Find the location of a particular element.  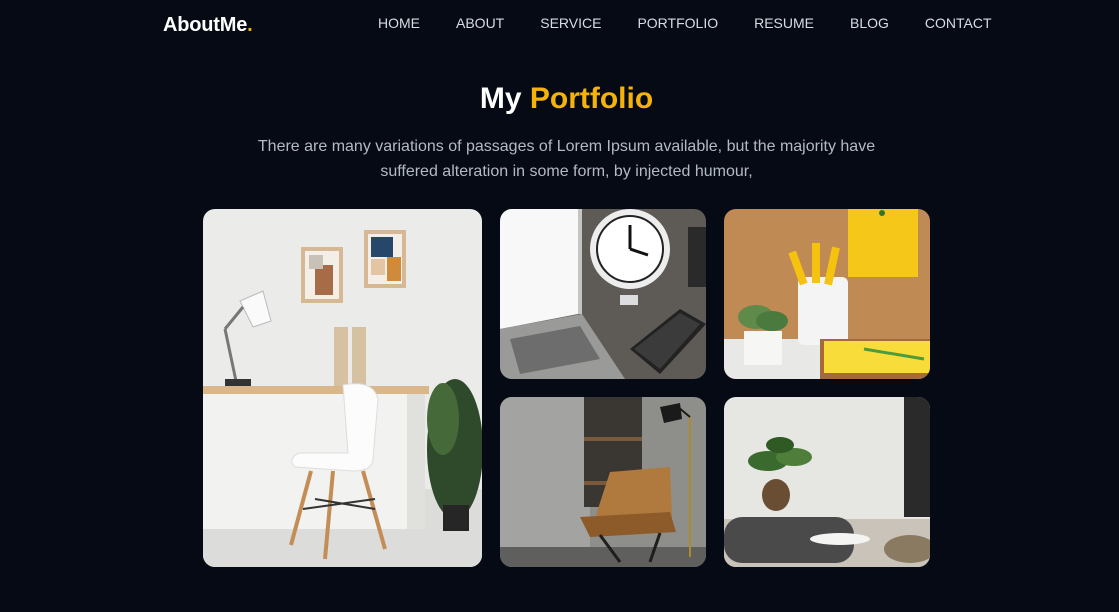

desk-chair-photo is located at coordinates (342, 388).